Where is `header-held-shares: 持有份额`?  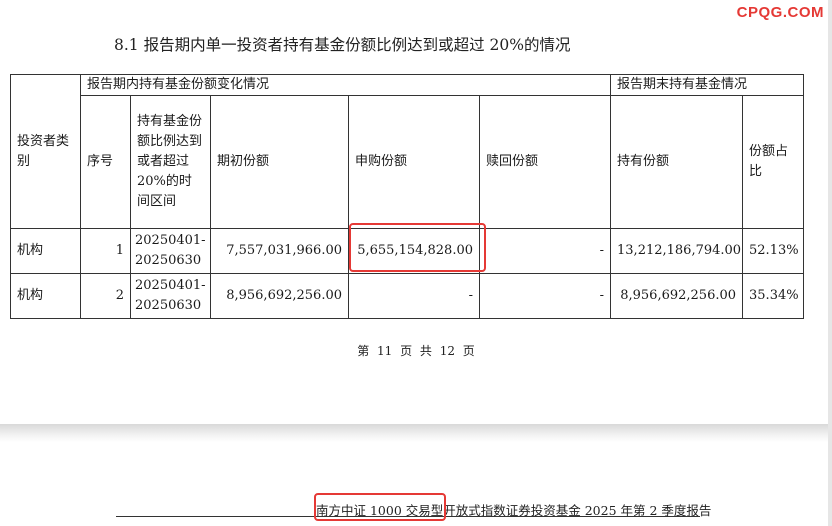
header-held-shares: 持有份额 is located at coordinates (677, 162).